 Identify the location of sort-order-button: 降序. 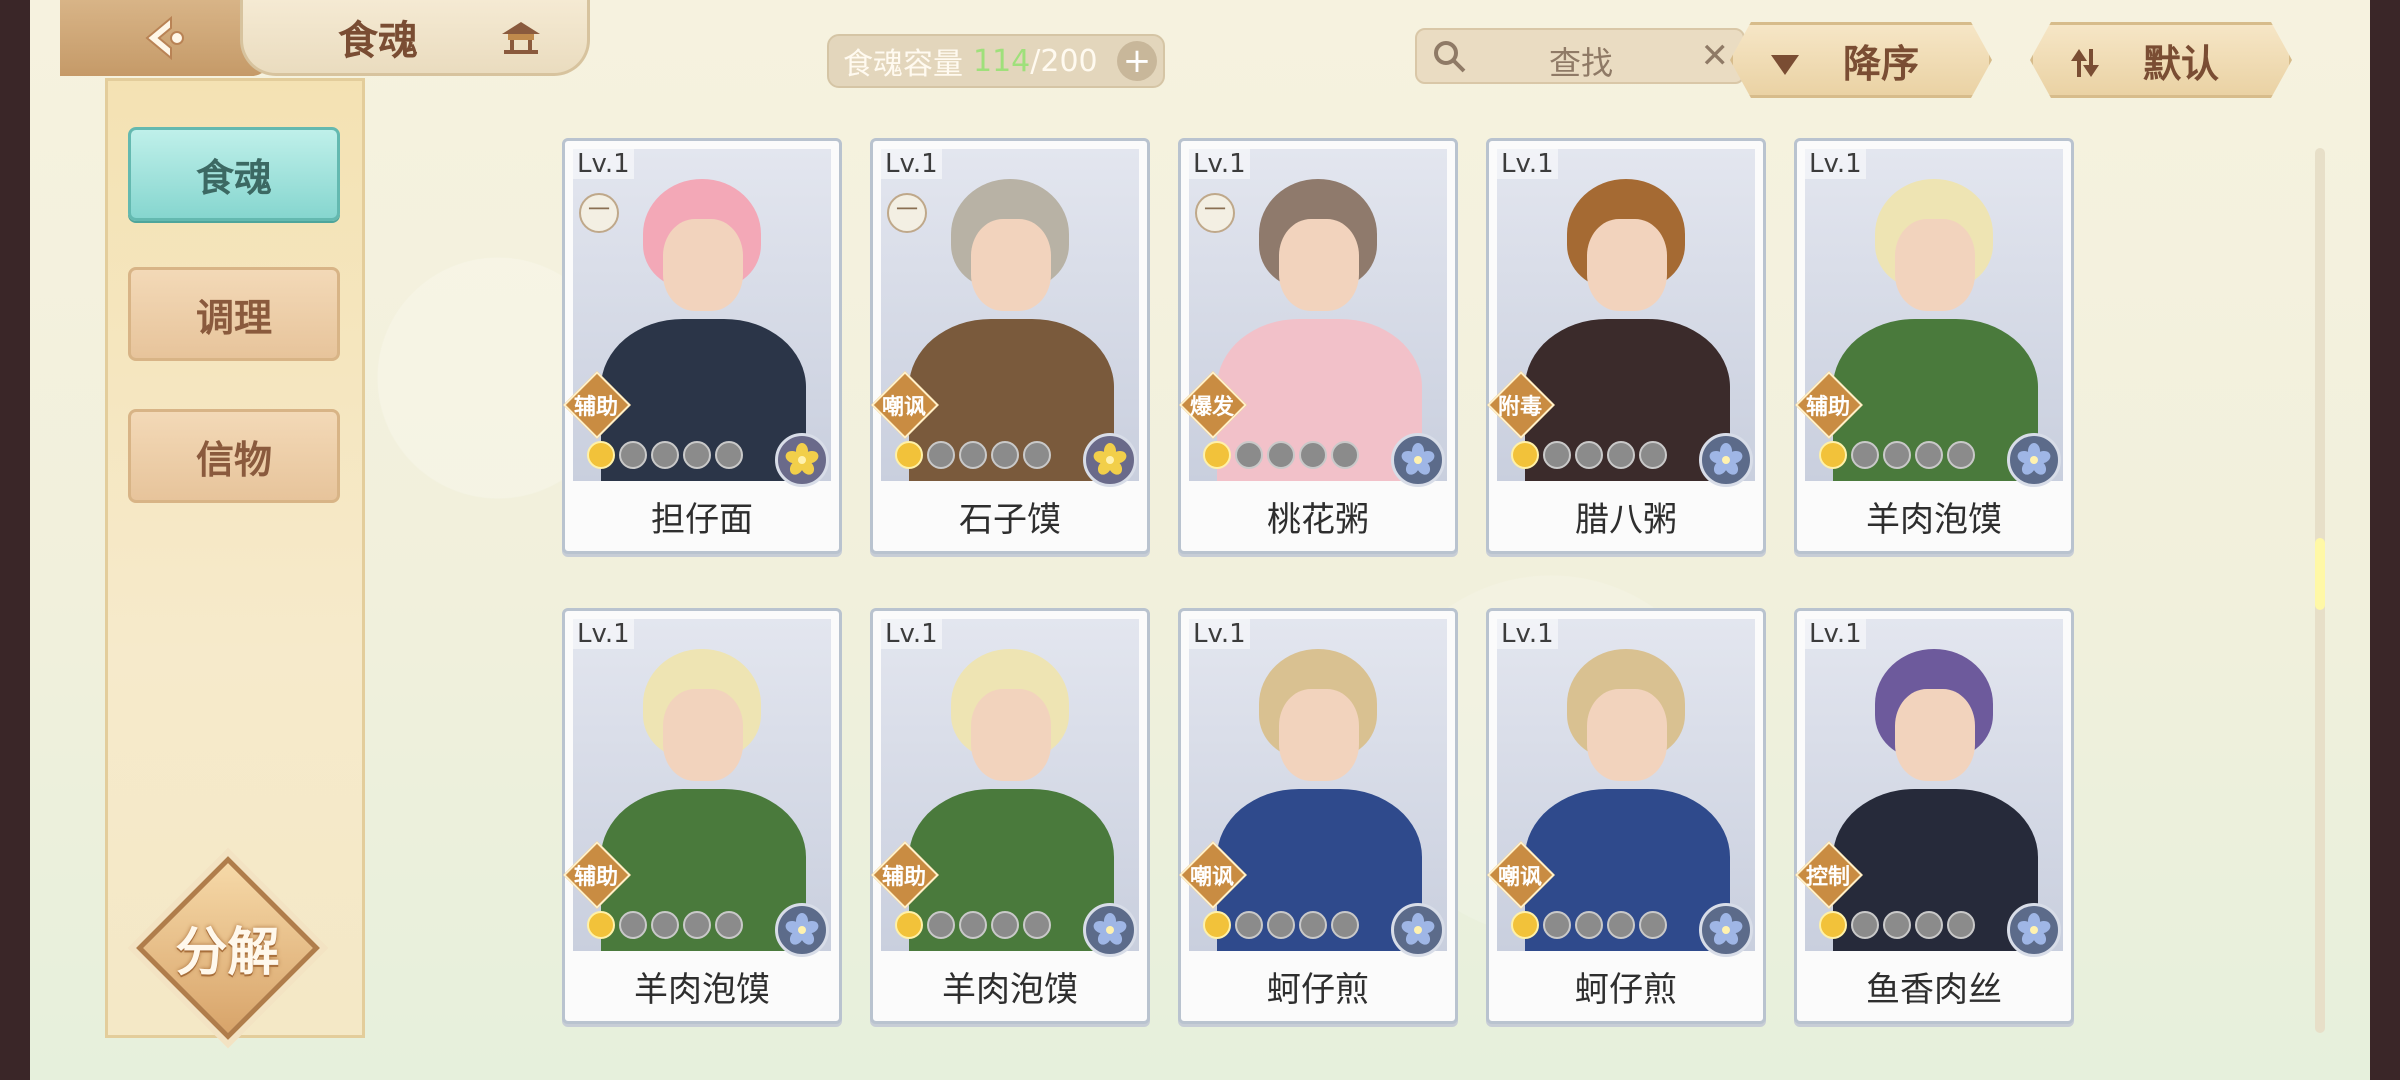
(1861, 60).